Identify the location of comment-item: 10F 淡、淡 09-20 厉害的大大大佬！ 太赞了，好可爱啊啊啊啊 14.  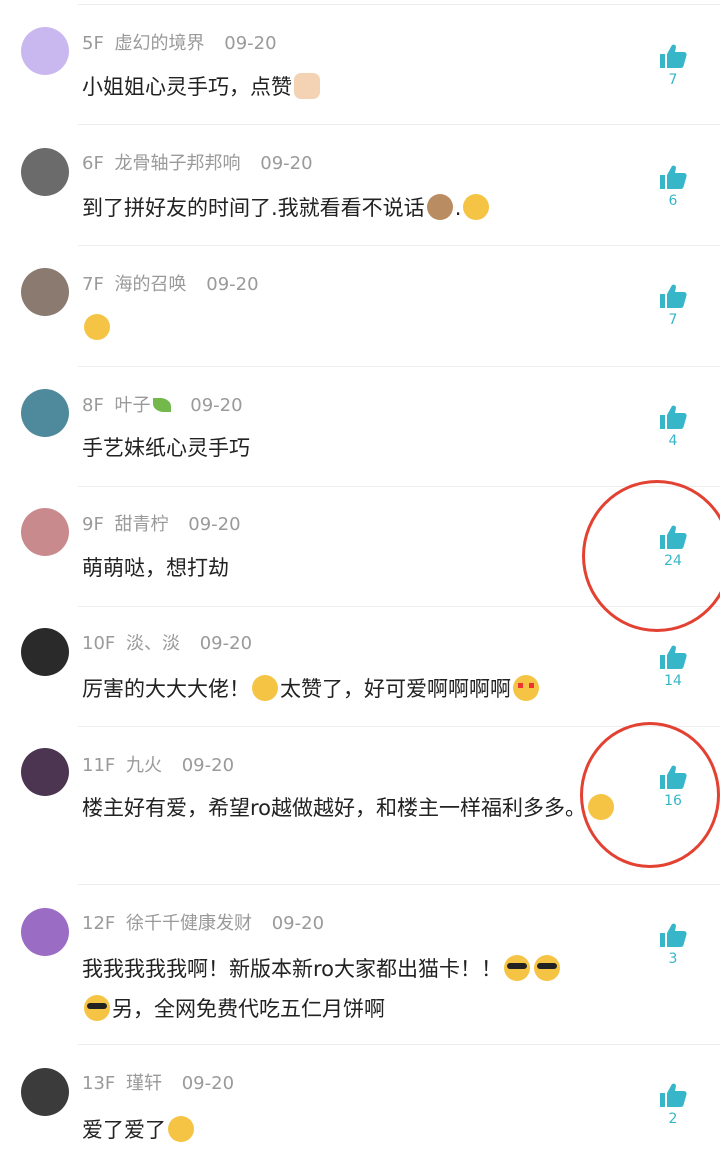
(360, 666).